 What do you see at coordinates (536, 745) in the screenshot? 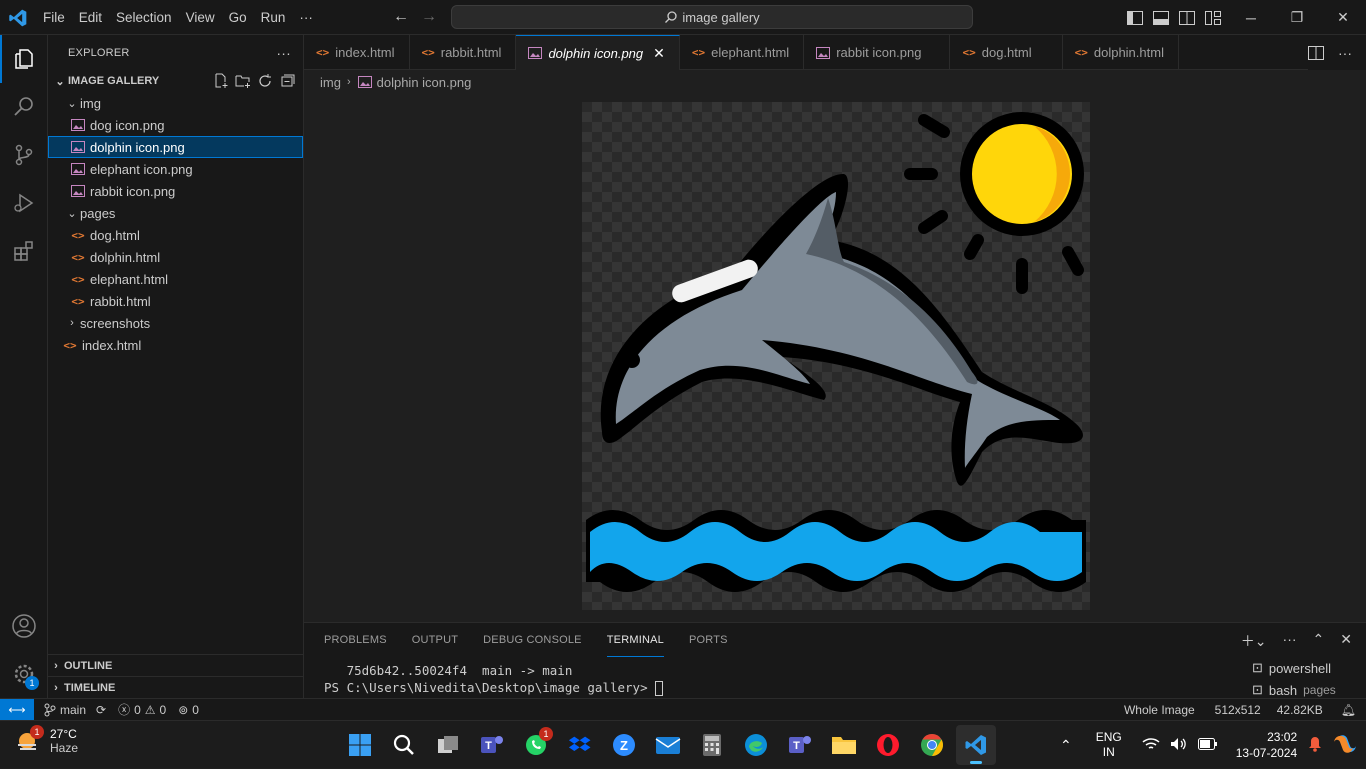
I see `whatsapp-icon: 1` at bounding box center [536, 745].